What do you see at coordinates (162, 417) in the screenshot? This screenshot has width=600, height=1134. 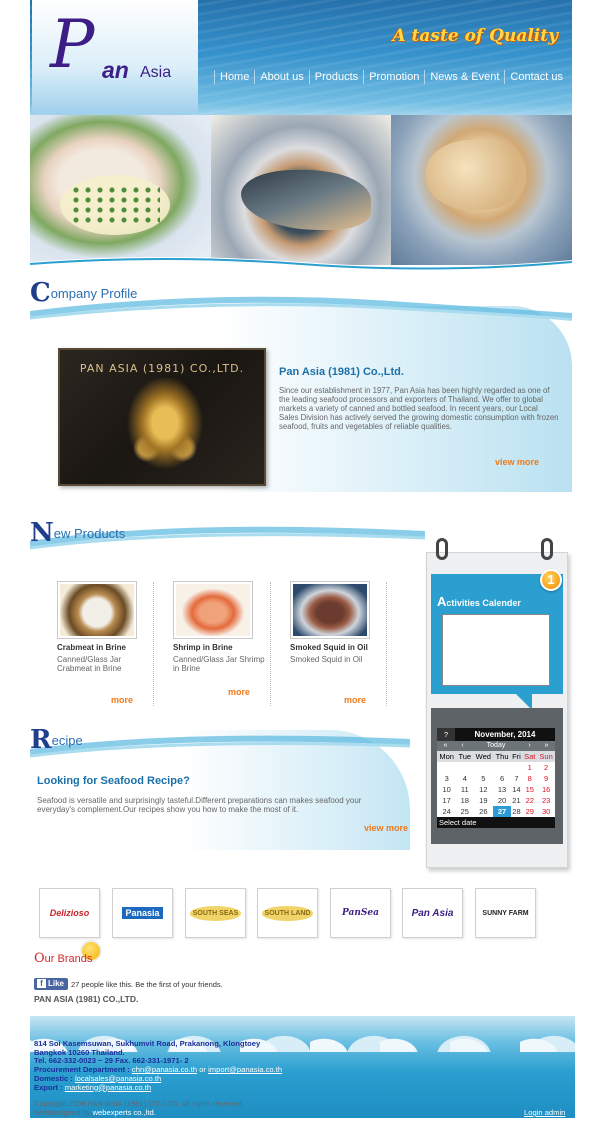 I see `company-plaque-image: PAN ASIA (1981) CO.,LTD.` at bounding box center [162, 417].